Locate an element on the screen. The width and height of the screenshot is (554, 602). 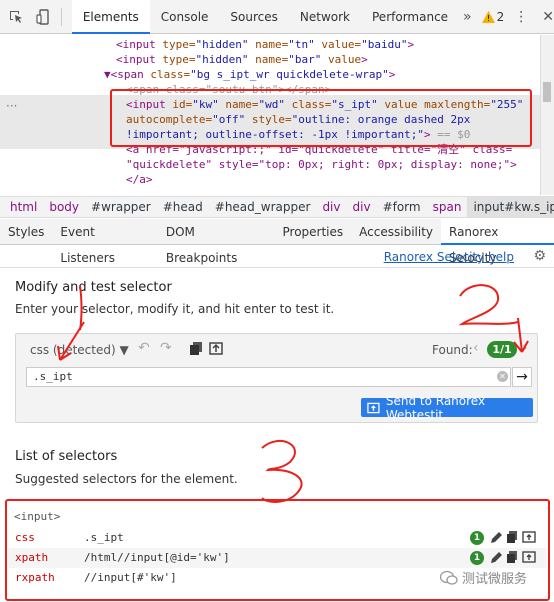
selector-type: xpath is located at coordinates (32, 557).